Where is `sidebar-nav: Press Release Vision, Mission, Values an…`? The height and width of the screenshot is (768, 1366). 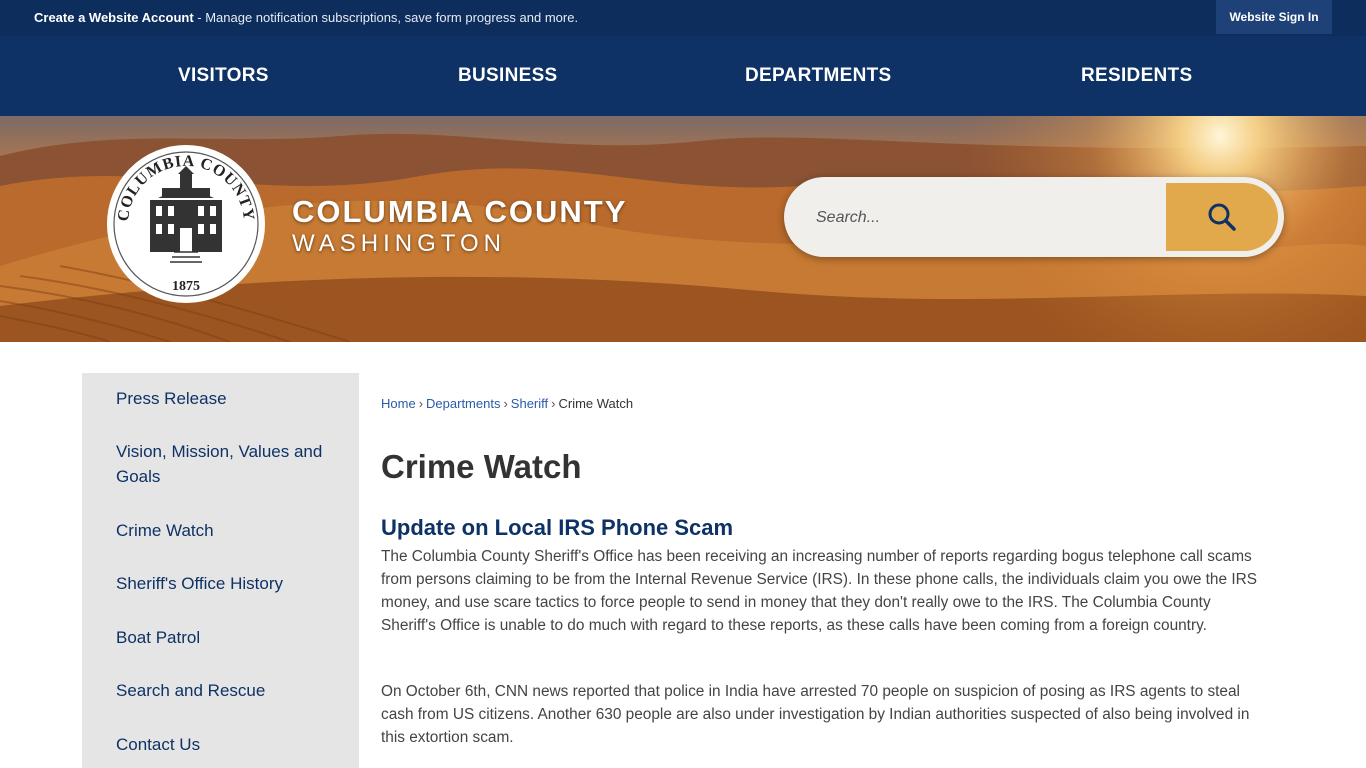 sidebar-nav: Press Release Vision, Mission, Values an… is located at coordinates (220, 570).